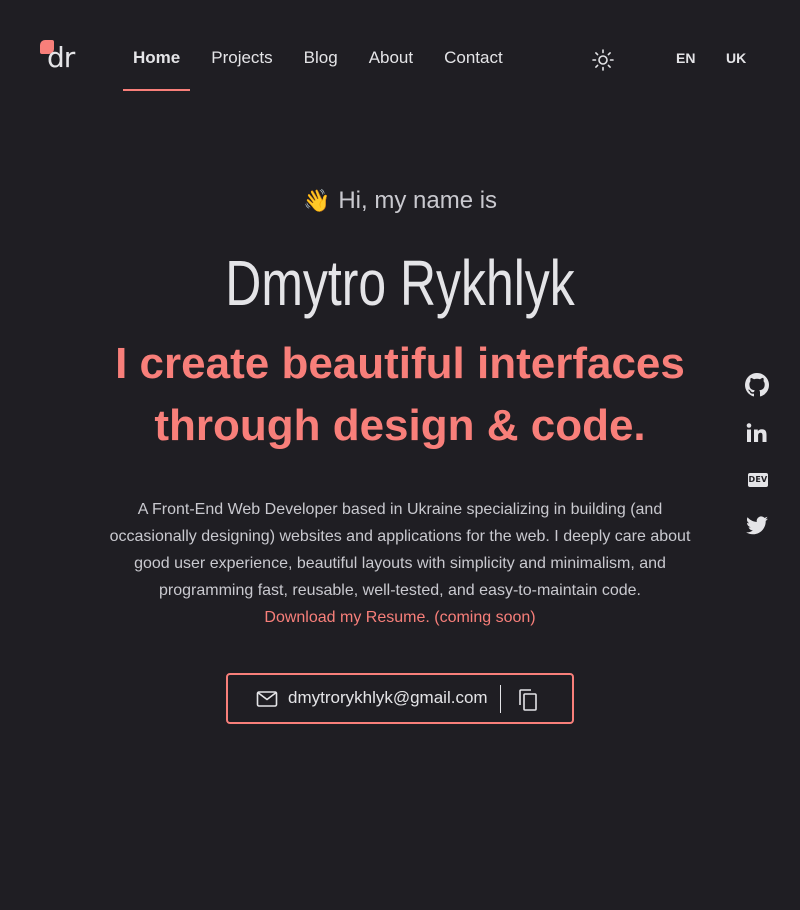  Describe the element at coordinates (757, 385) in the screenshot. I see `github-icon` at that location.